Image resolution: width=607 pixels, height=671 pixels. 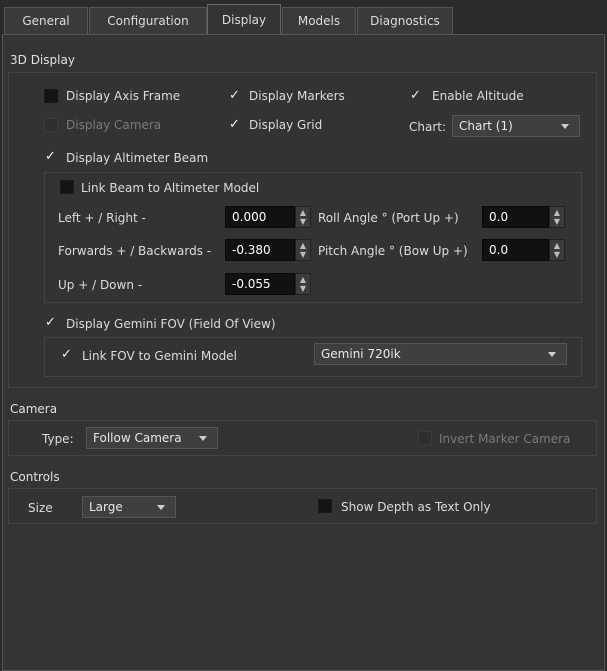 I want to click on pitch-angle-input: 0.0, so click(x=515, y=250).